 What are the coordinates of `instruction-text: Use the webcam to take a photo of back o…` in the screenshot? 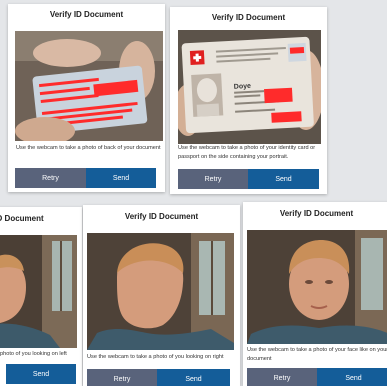 It's located at (88, 148).